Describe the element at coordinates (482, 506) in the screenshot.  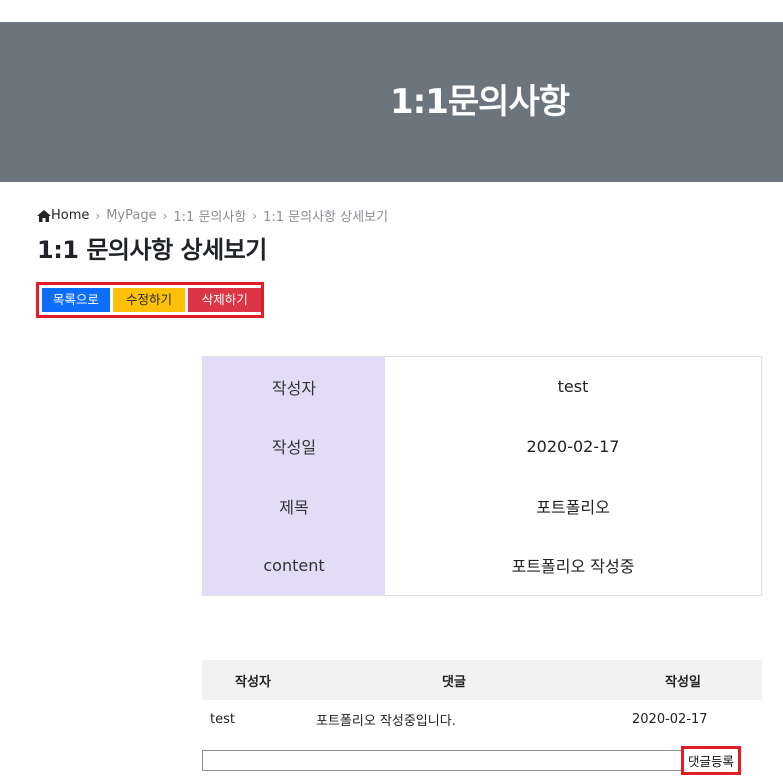
I see `detail-row-title: 제목 포트폴리오` at that location.